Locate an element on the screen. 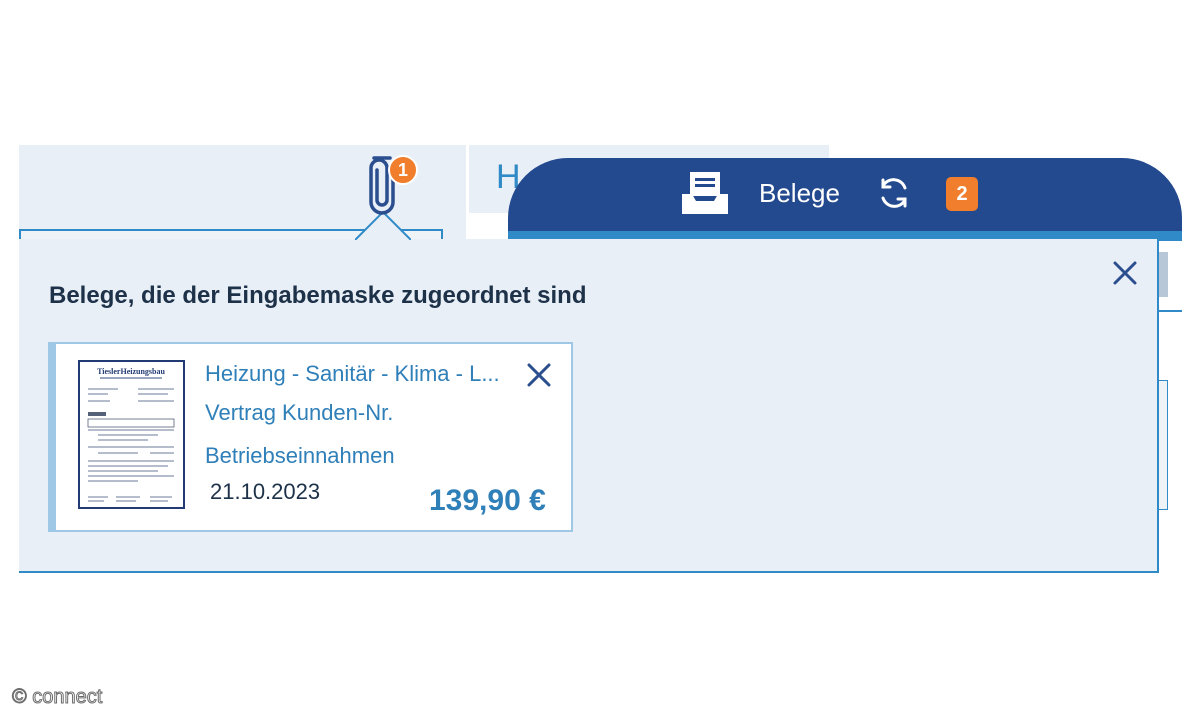 The height and width of the screenshot is (720, 1200). receipt-category: Betriebseinnahmen is located at coordinates (300, 455).